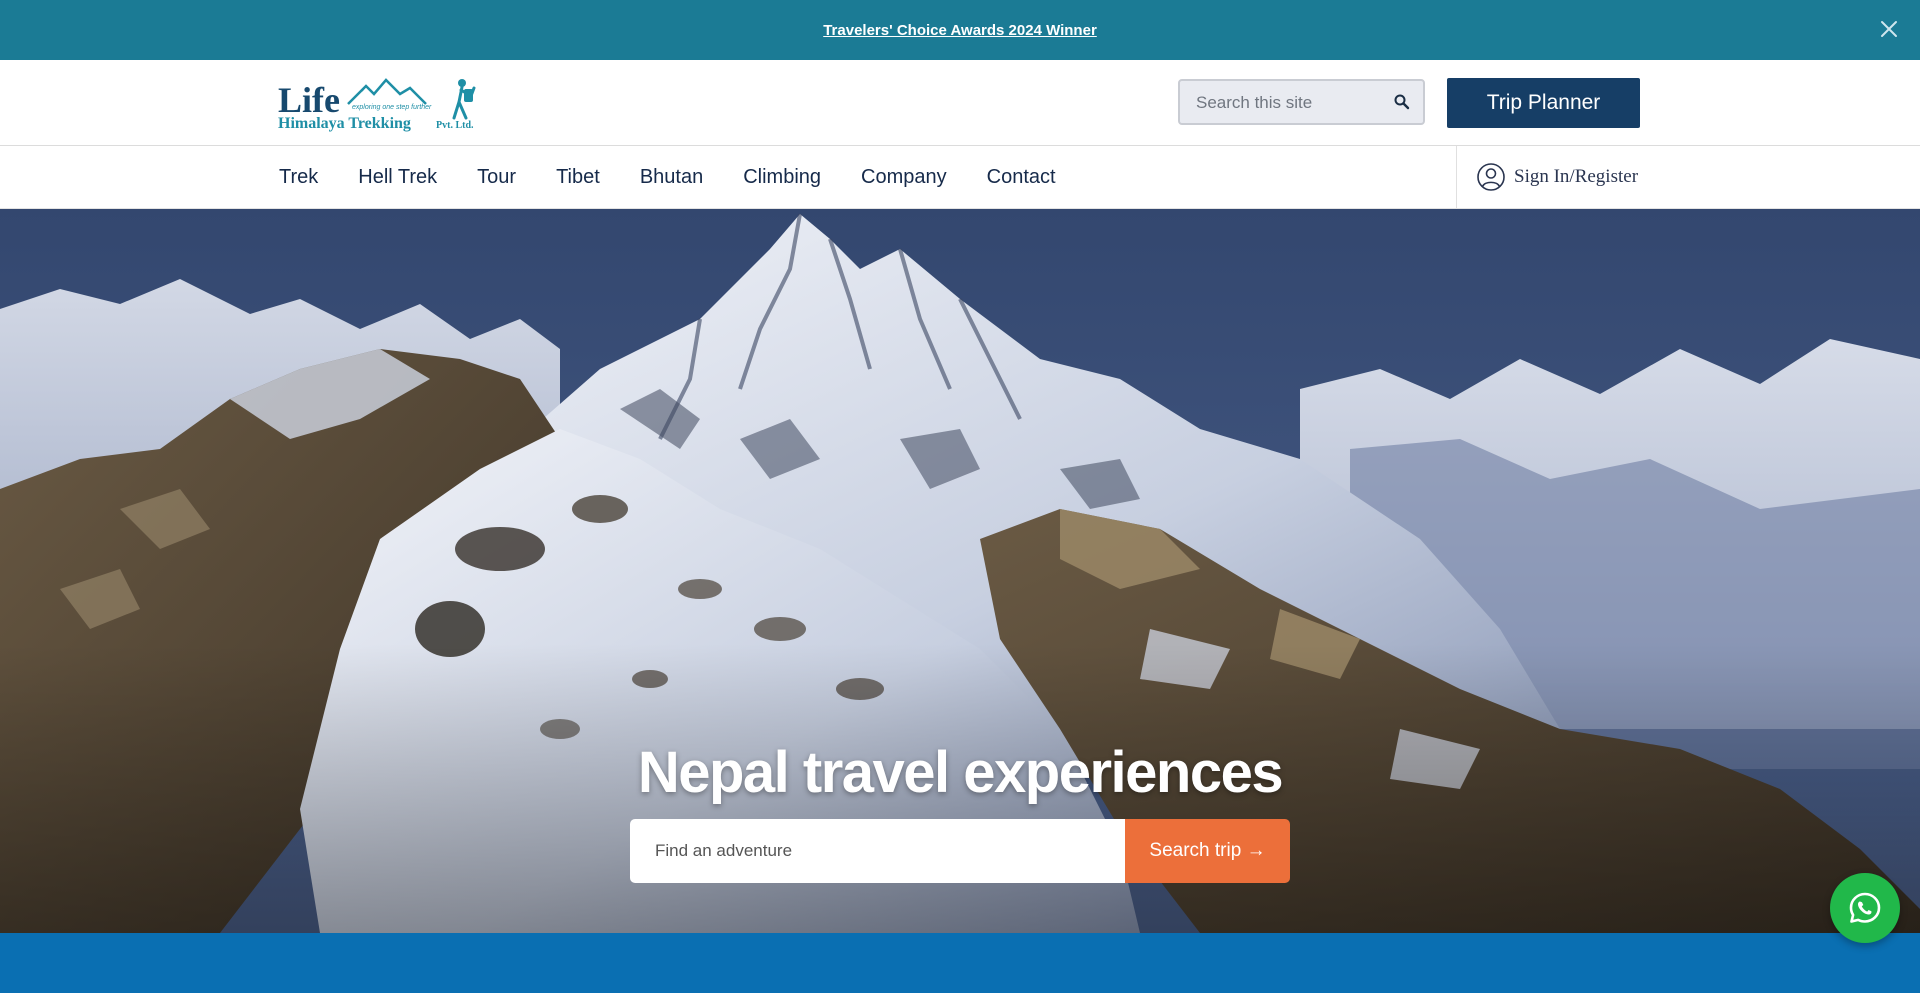 The height and width of the screenshot is (993, 1920). I want to click on nav-item-contact: Contact, so click(1021, 177).